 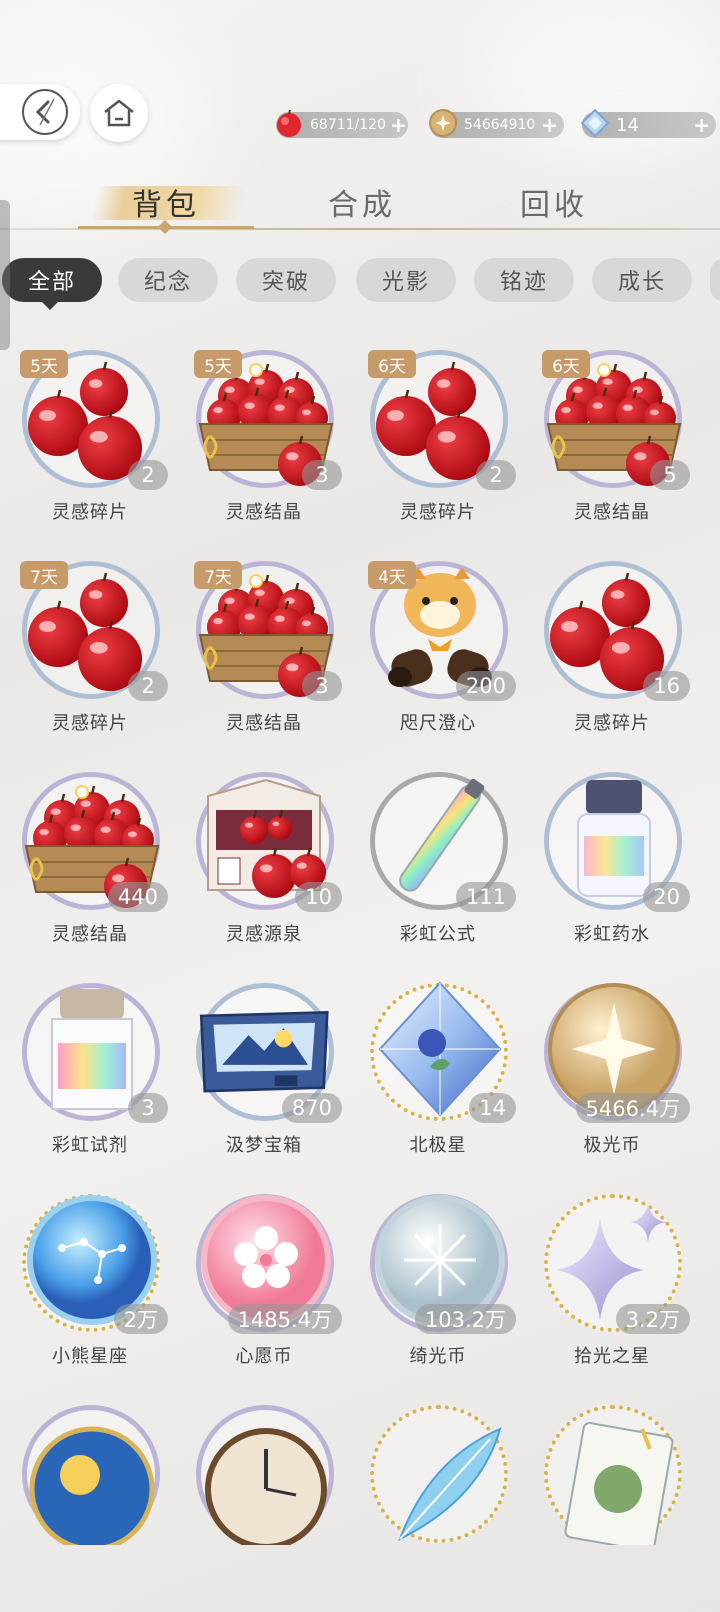 I want to click on item-name: 心愿币, so click(x=264, y=1356).